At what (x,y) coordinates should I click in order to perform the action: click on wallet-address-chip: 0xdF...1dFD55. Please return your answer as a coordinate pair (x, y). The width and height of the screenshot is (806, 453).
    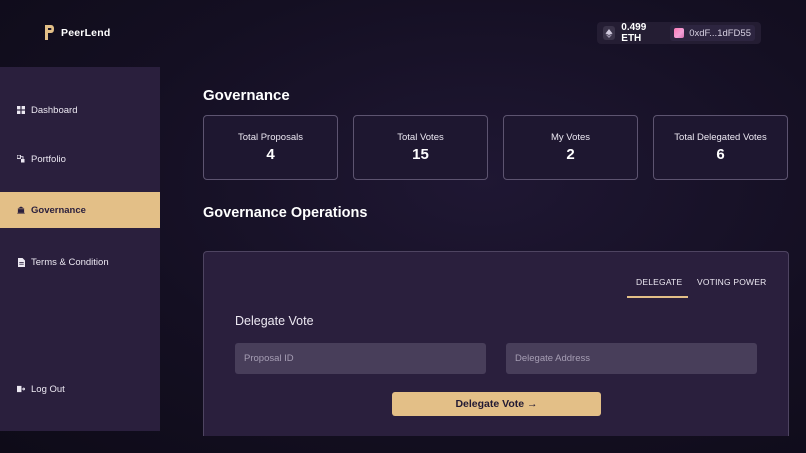
    Looking at the image, I should click on (712, 33).